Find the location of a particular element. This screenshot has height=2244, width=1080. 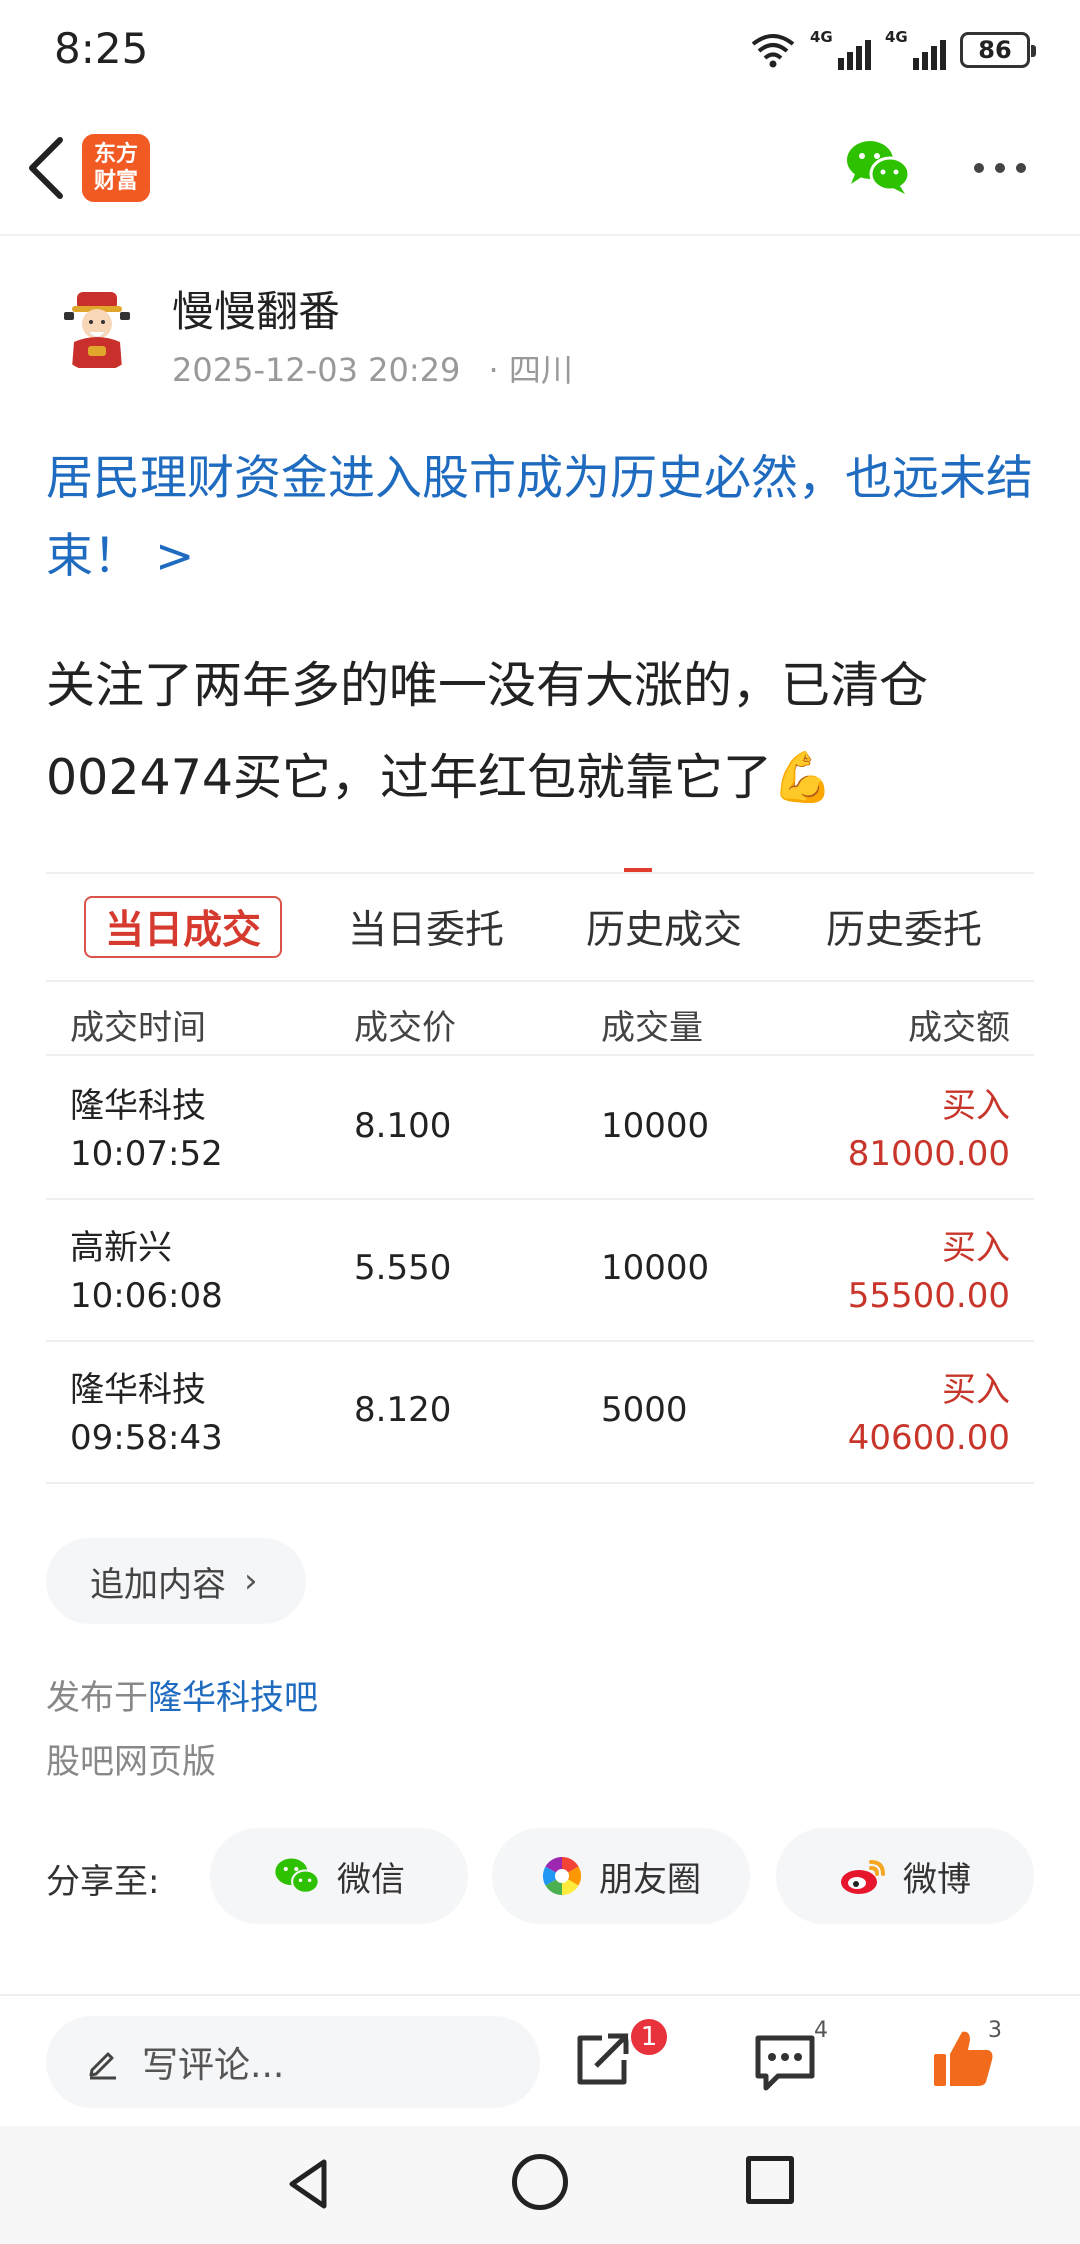

add-content-label: 追加内容 is located at coordinates (158, 1584).